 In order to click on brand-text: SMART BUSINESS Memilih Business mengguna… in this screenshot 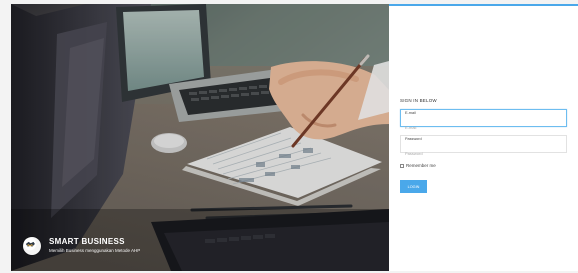, I will do `click(94, 245)`.